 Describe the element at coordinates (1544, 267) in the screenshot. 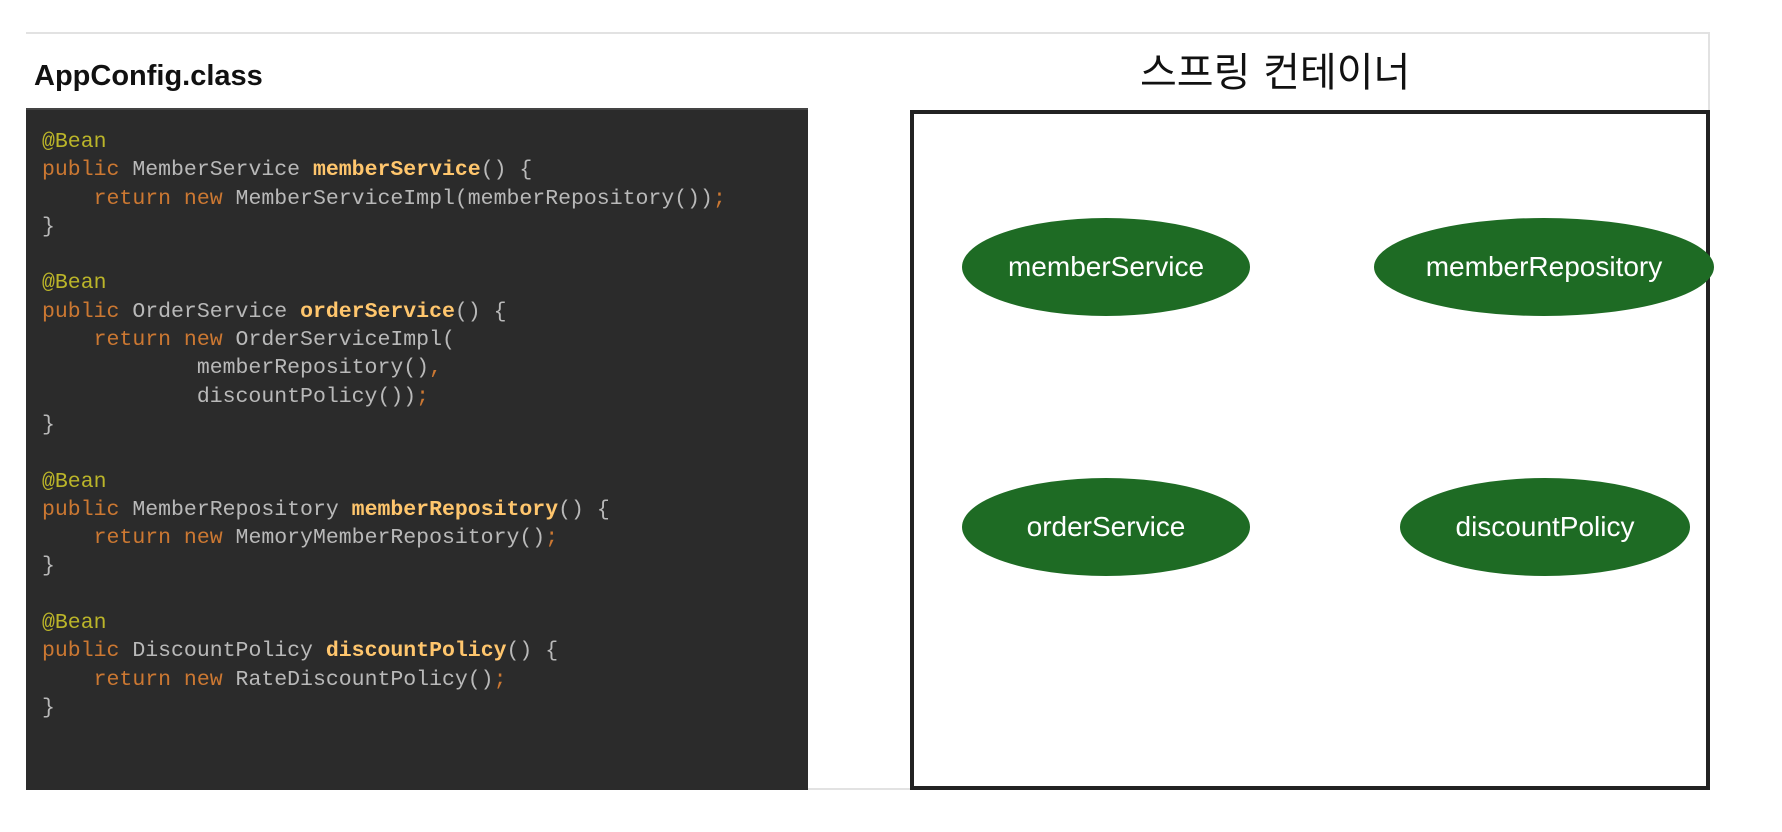

I see `bean-member-repository: memberRepository` at that location.